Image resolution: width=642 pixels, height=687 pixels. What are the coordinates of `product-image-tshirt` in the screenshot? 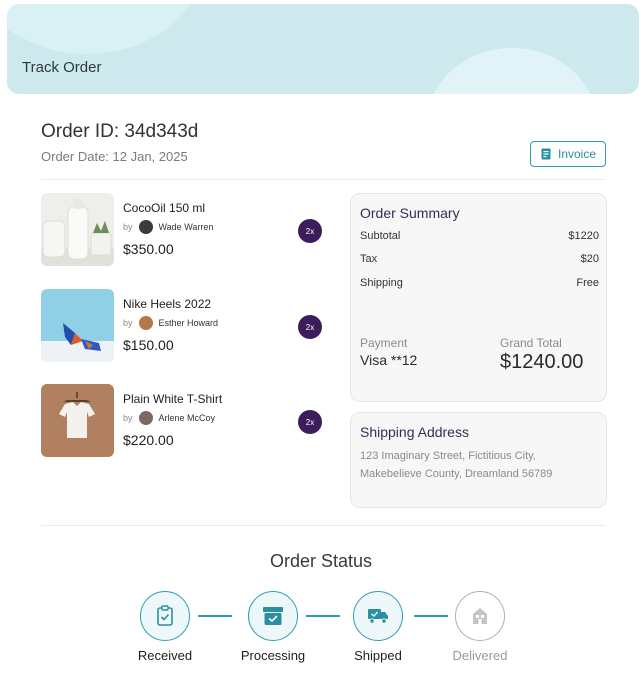 It's located at (77, 420).